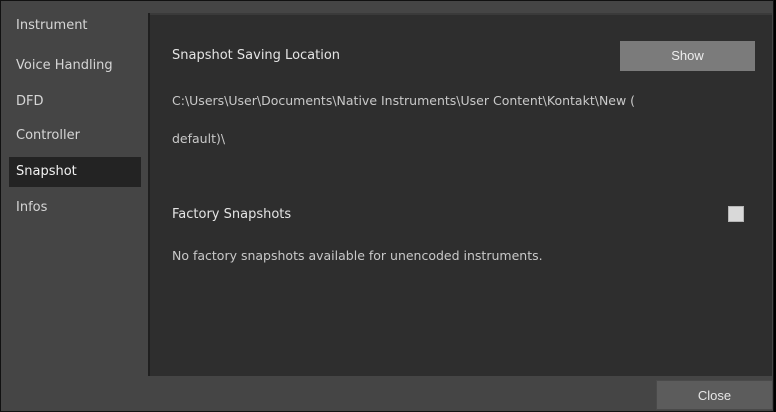 This screenshot has height=412, width=776. I want to click on panel-edge, so click(149, 194).